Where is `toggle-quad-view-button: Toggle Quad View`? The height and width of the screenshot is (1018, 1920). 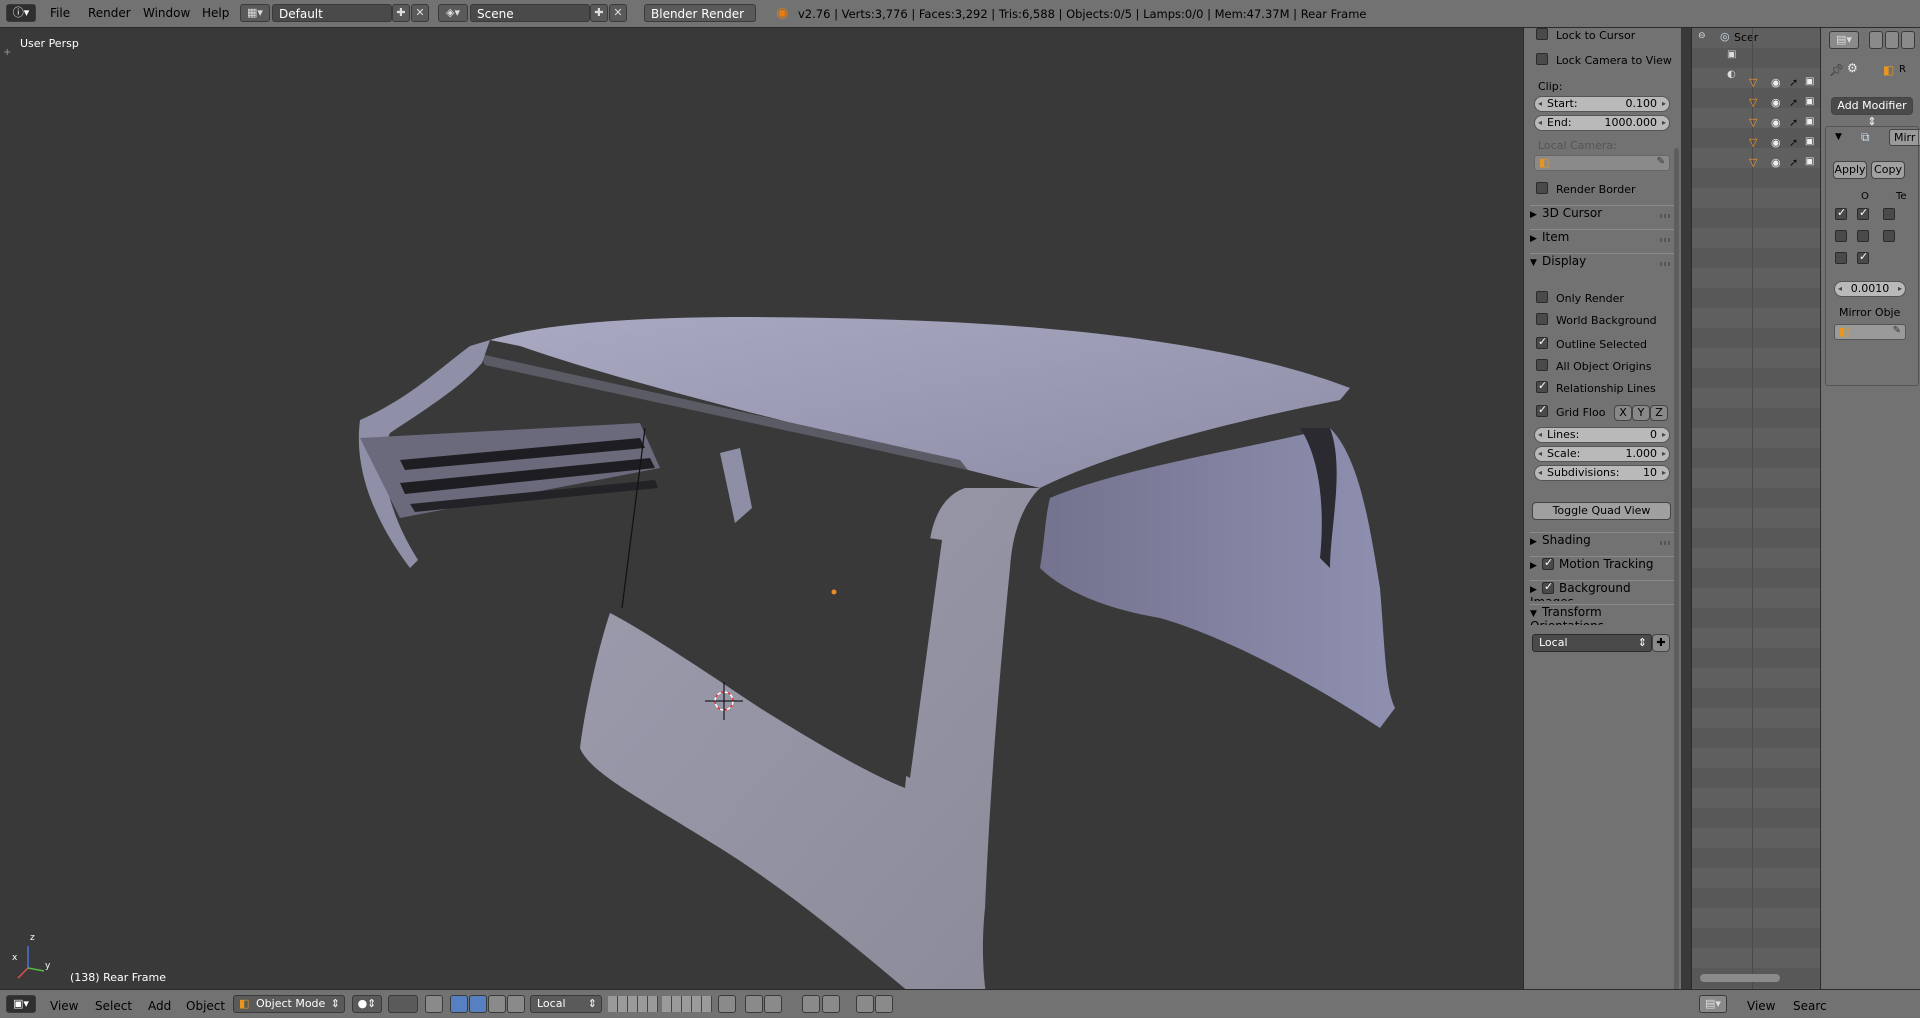
toggle-quad-view-button: Toggle Quad View is located at coordinates (1601, 511).